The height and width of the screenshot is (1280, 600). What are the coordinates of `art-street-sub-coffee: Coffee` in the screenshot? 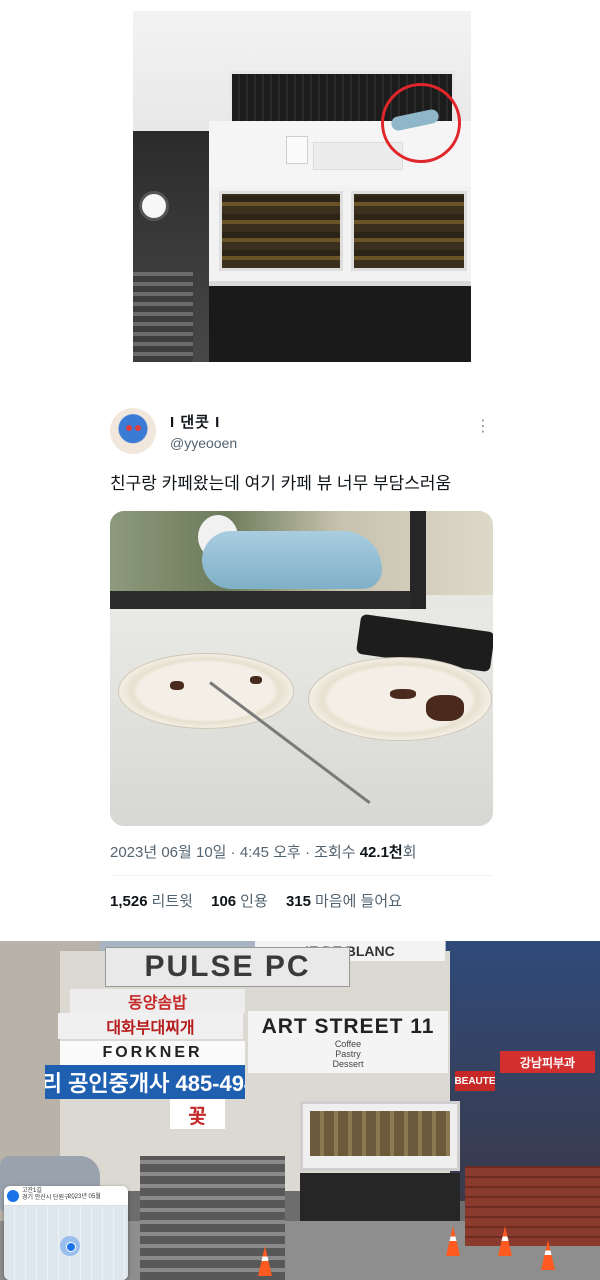 It's located at (348, 1044).